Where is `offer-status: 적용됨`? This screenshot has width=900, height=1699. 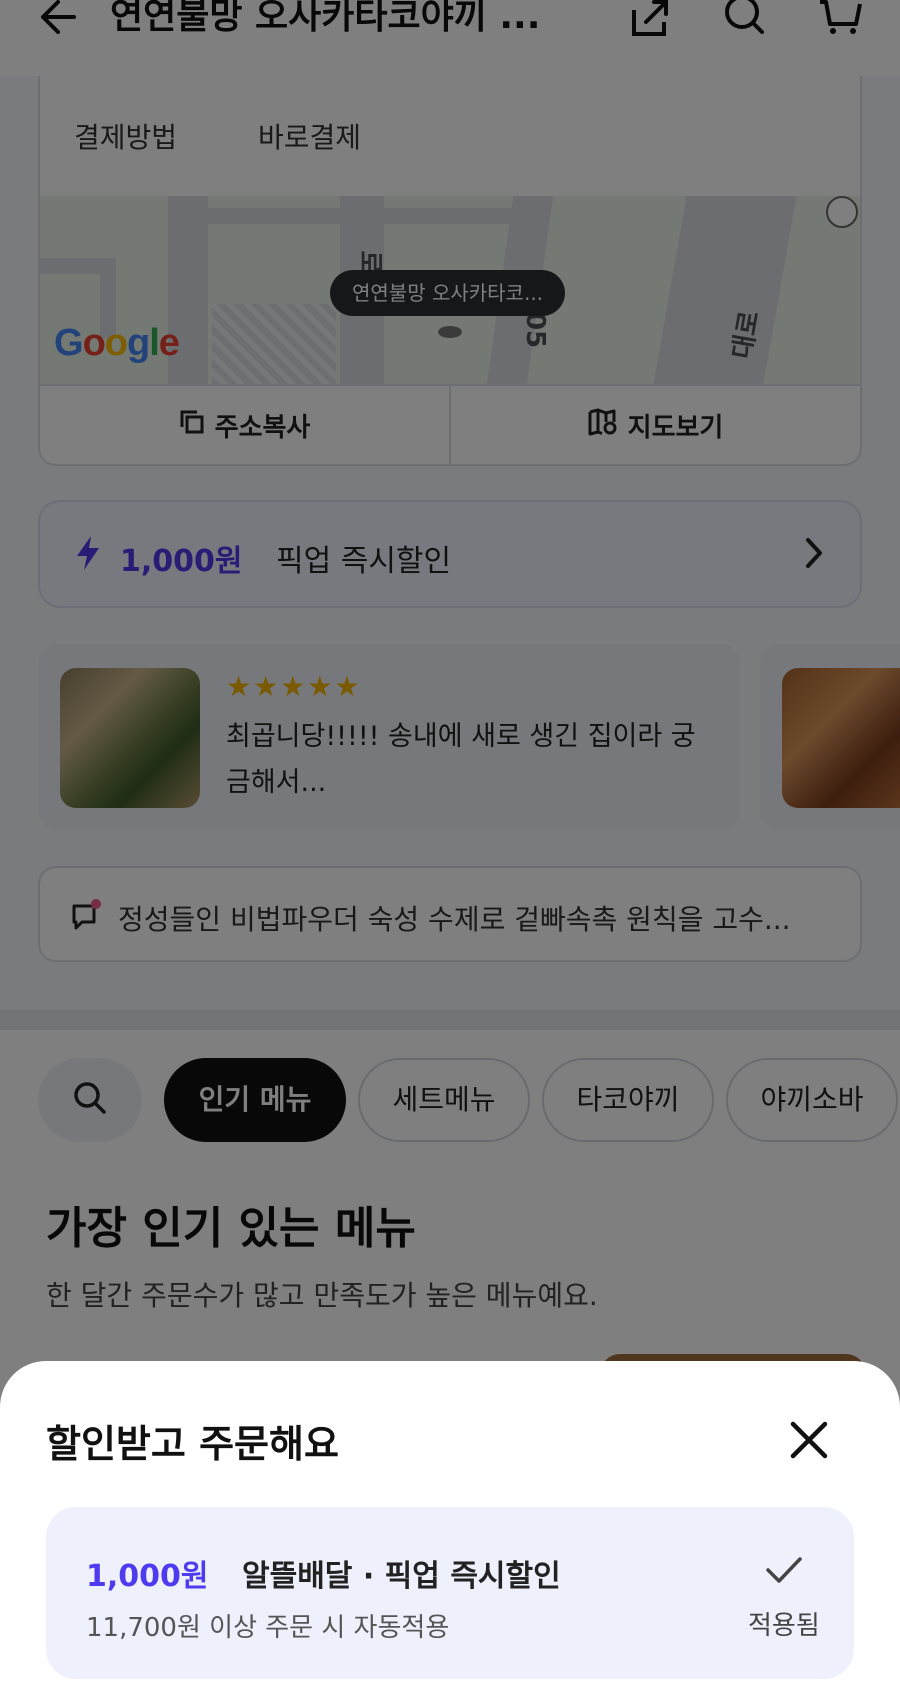 offer-status: 적용됨 is located at coordinates (784, 1626).